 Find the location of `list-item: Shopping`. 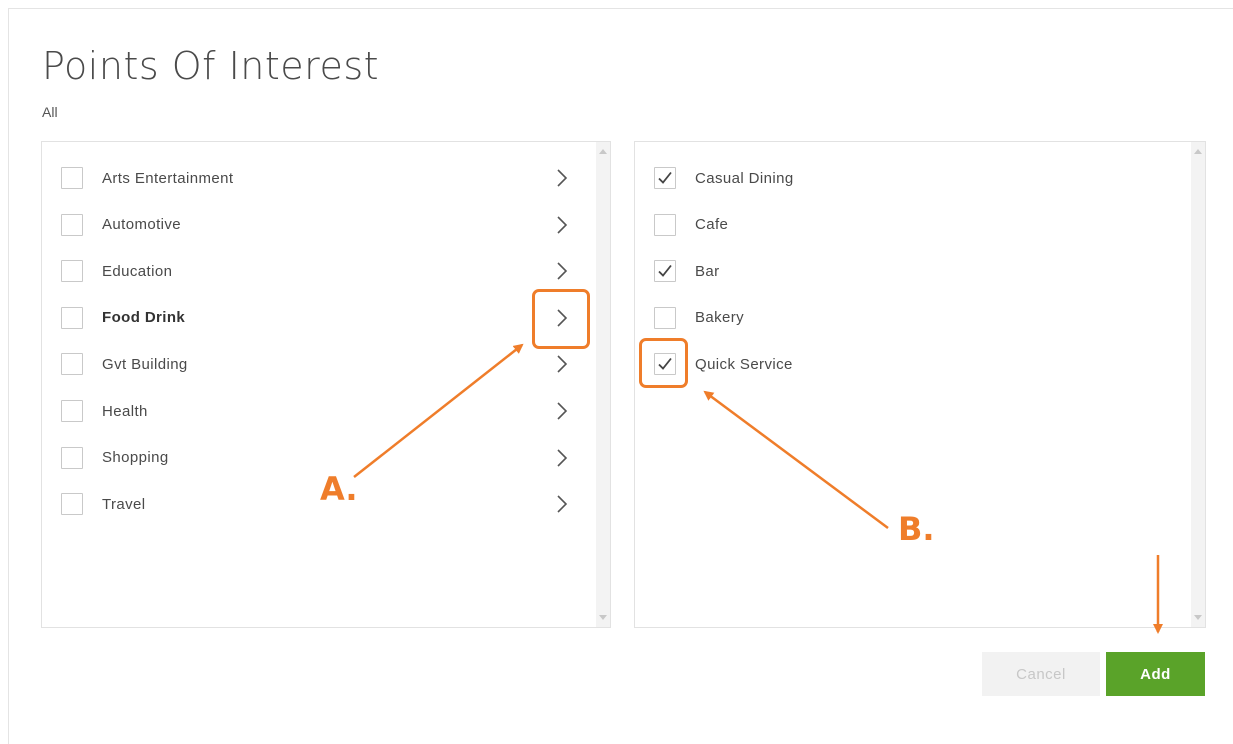

list-item: Shopping is located at coordinates (312, 458).